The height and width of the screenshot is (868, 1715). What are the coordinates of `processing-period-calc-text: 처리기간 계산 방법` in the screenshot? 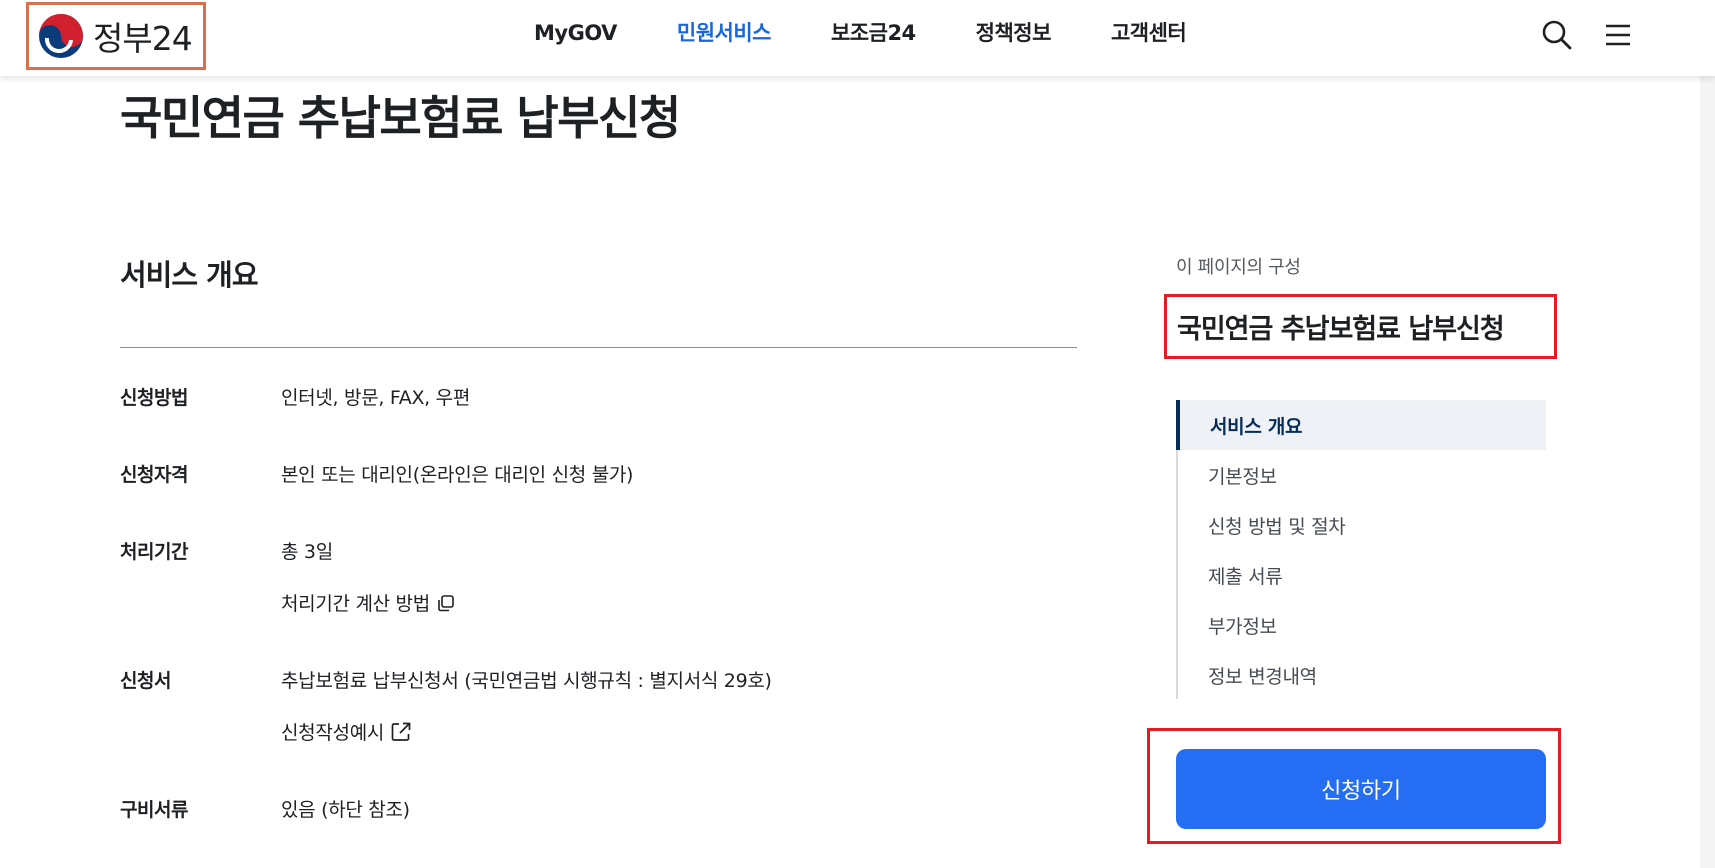 It's located at (355, 604).